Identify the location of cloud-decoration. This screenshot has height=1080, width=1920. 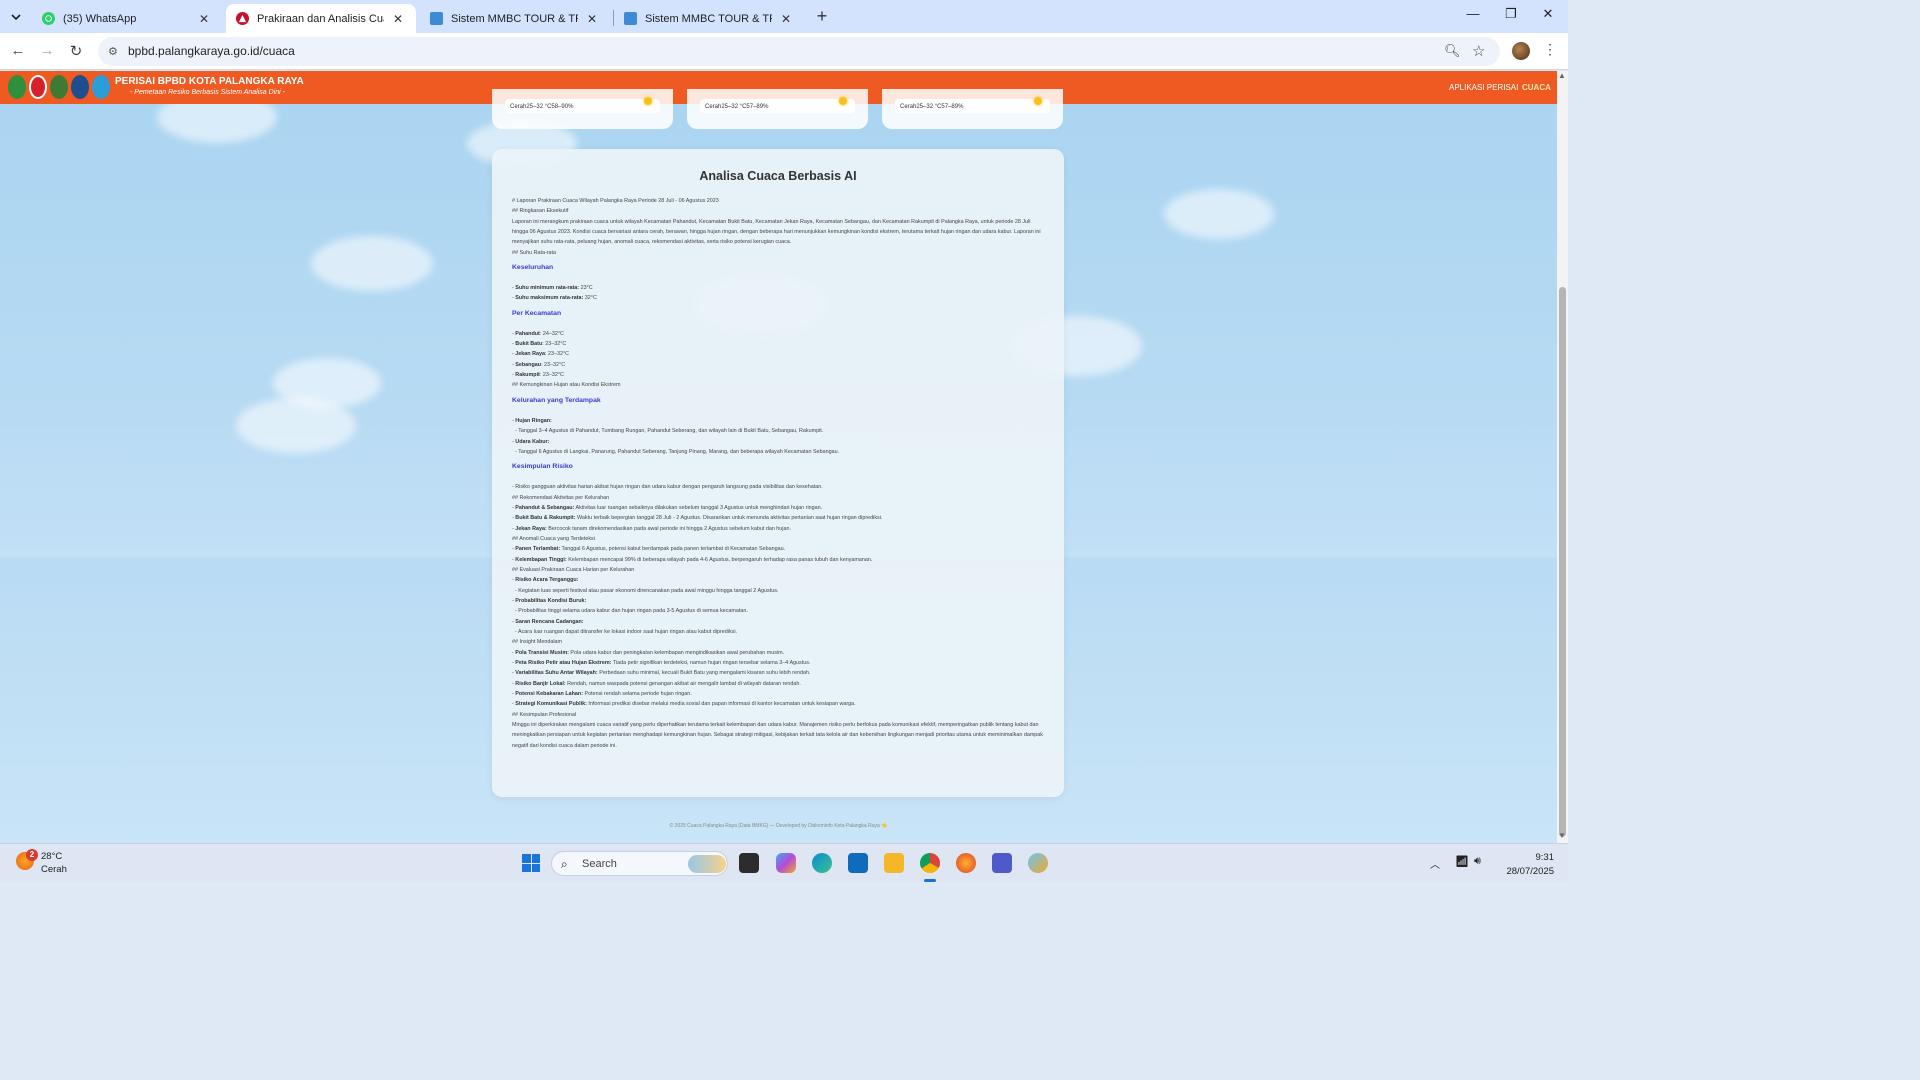
(1219, 214).